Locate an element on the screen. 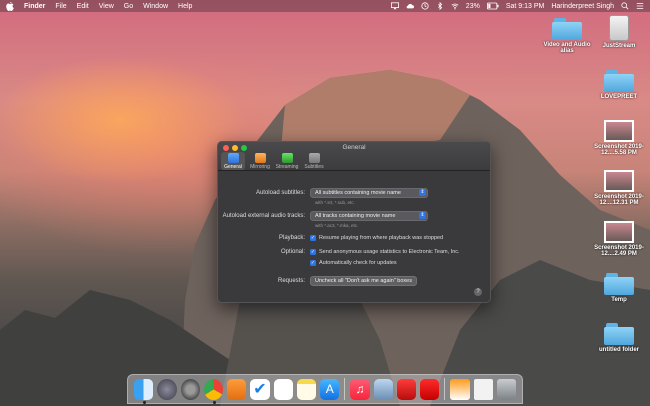 This screenshot has width=650, height=406. desktop-icon-video-audio: Video and Audio alias is located at coordinates (567, 36).